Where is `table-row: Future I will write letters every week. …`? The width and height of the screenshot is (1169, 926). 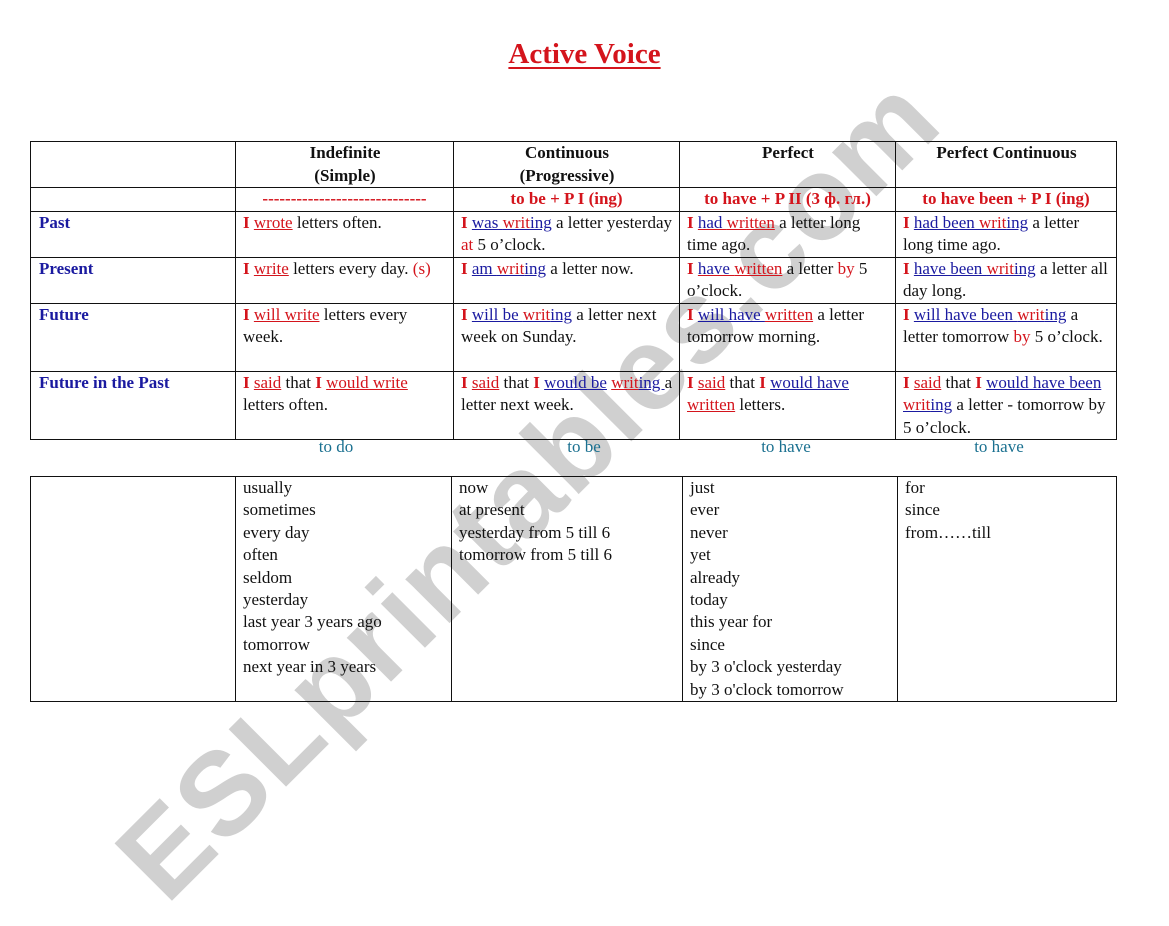
table-row: Future I will write letters every week. … is located at coordinates (573, 337).